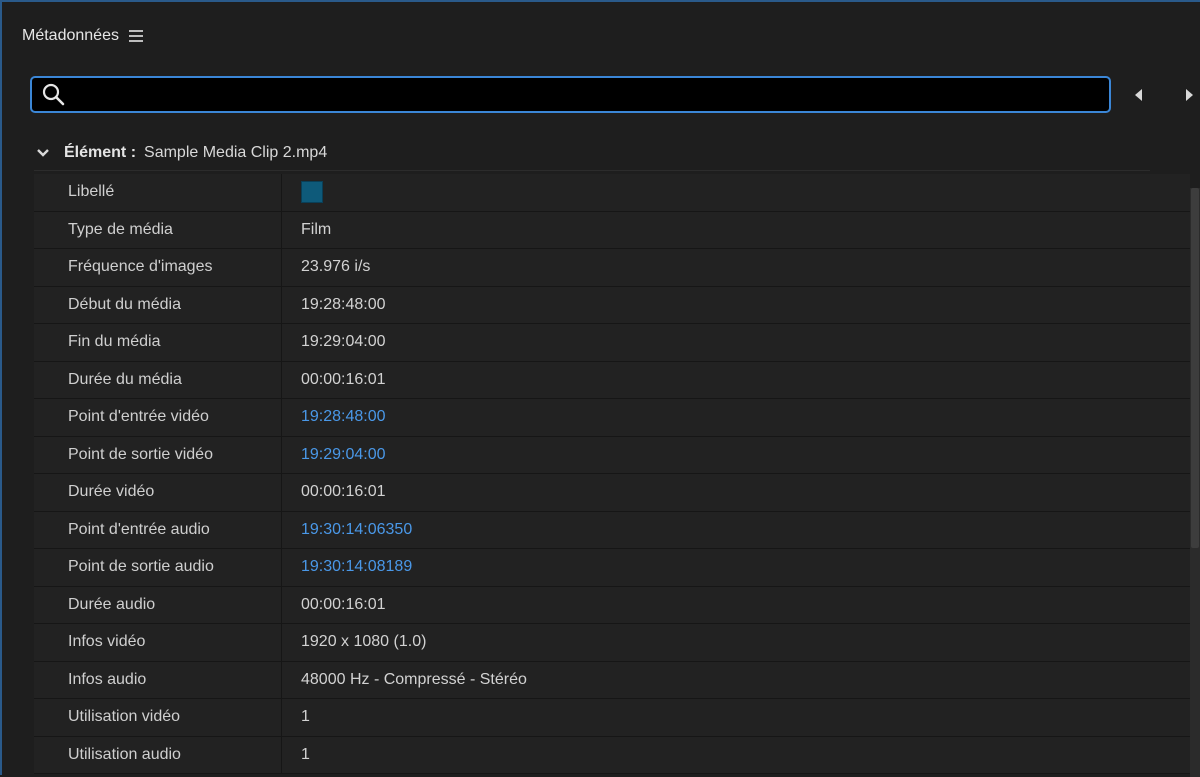 The height and width of the screenshot is (777, 1200). Describe the element at coordinates (158, 454) in the screenshot. I see `row-label: Point de sortie vidéo` at that location.